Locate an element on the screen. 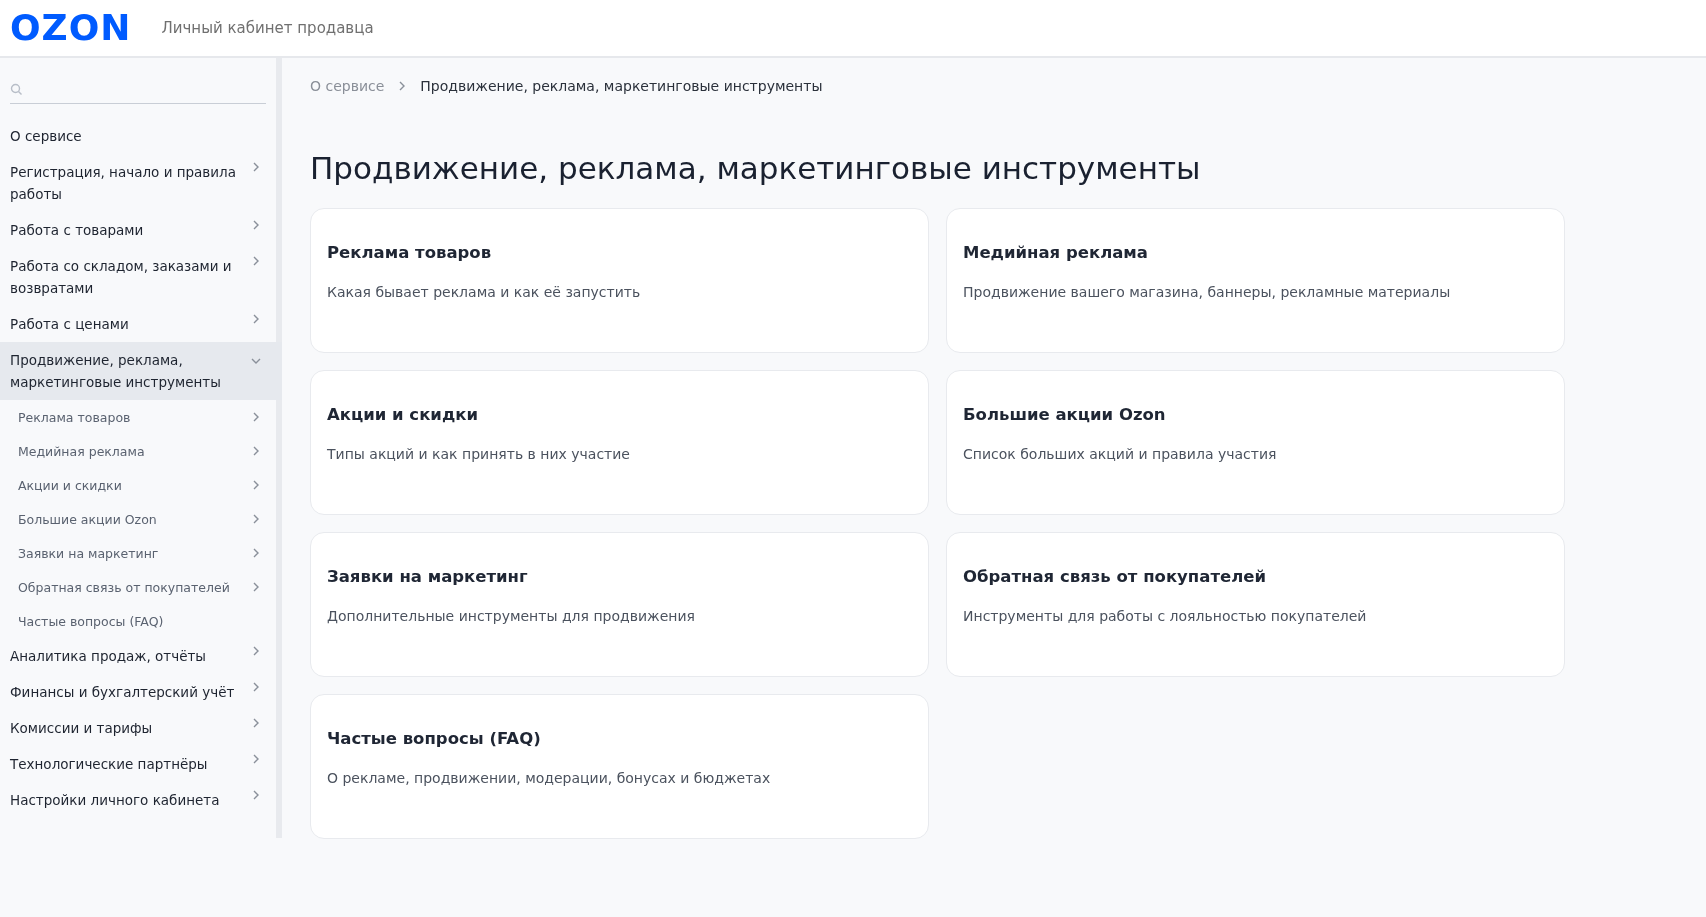 The image size is (1706, 917). sidebar-item: Работа с ценами is located at coordinates (141, 324).